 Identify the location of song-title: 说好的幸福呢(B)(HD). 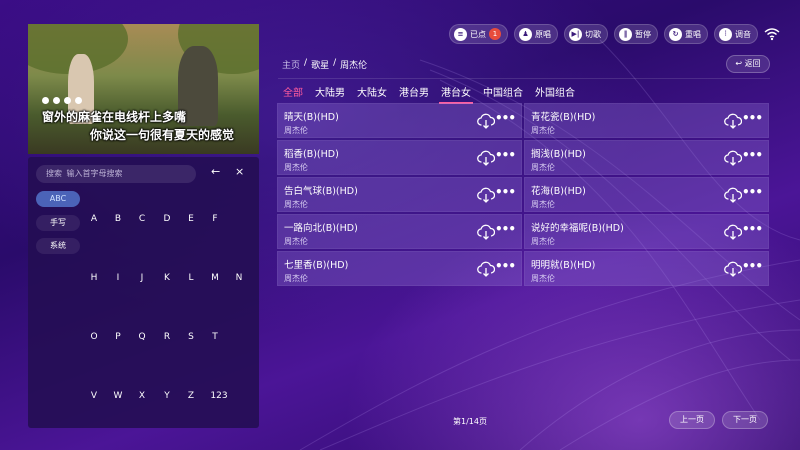
(577, 228).